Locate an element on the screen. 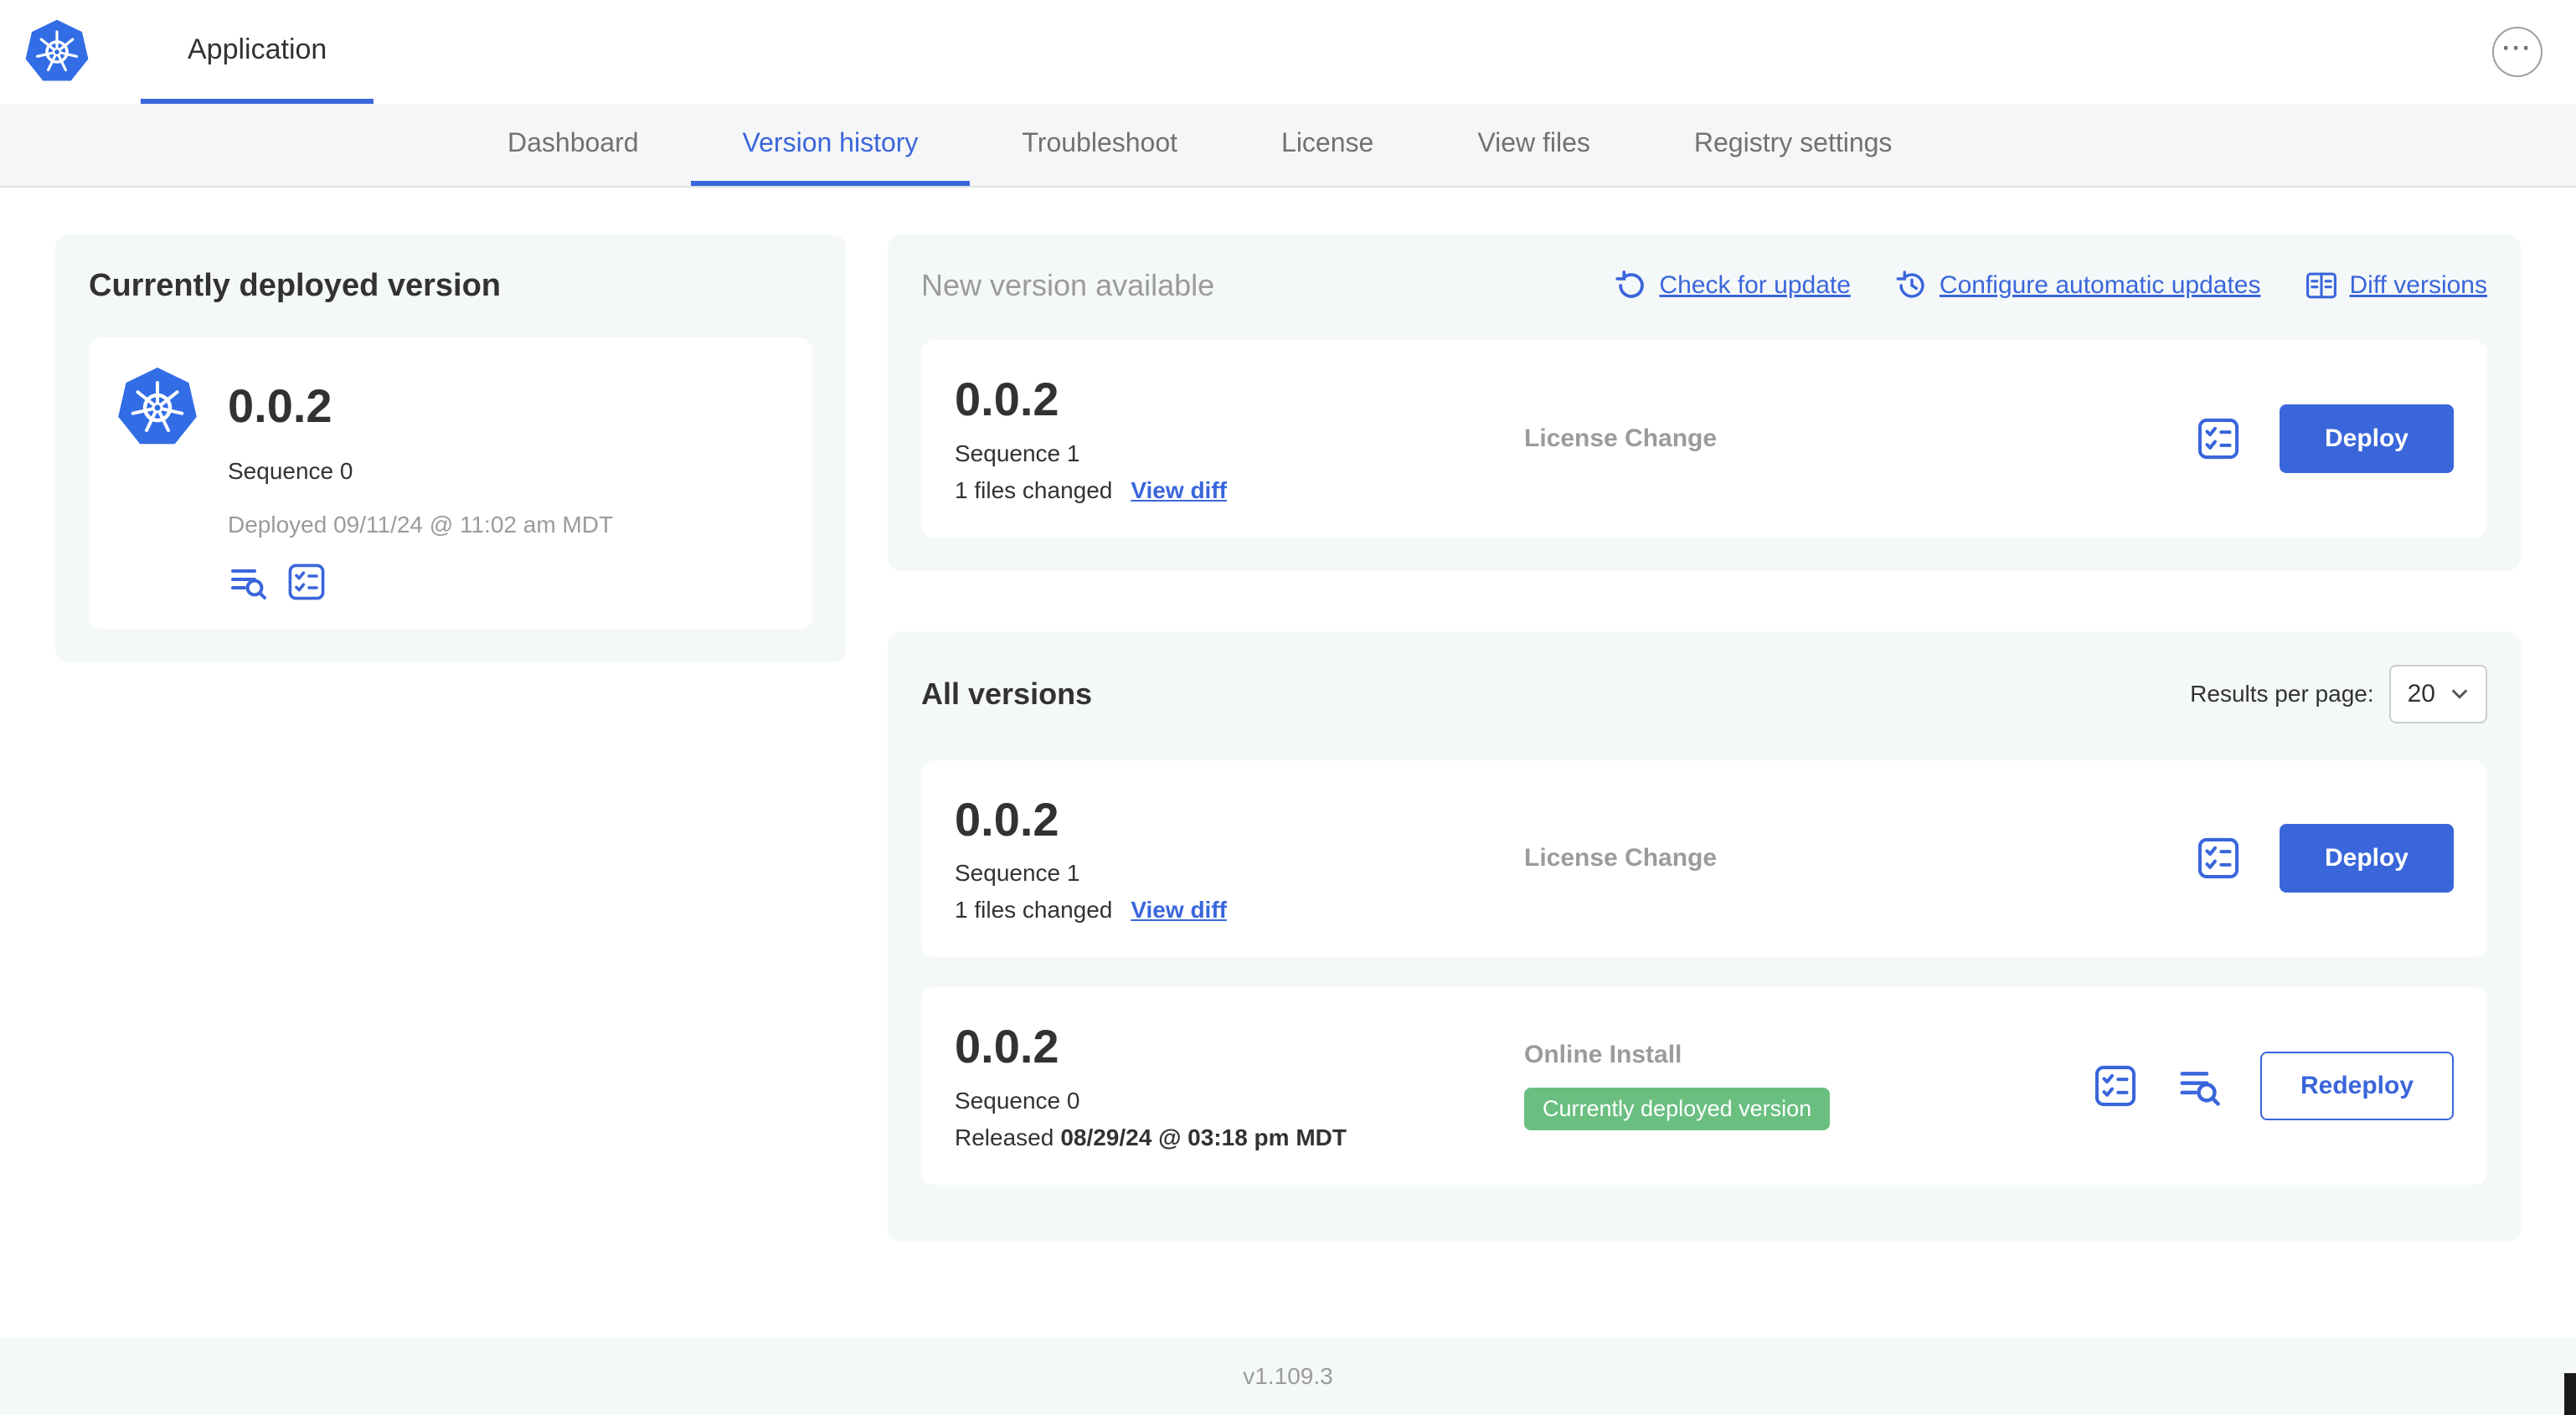 This screenshot has height=1415, width=2576. tab-registry-settings: Registry settings is located at coordinates (1793, 145).